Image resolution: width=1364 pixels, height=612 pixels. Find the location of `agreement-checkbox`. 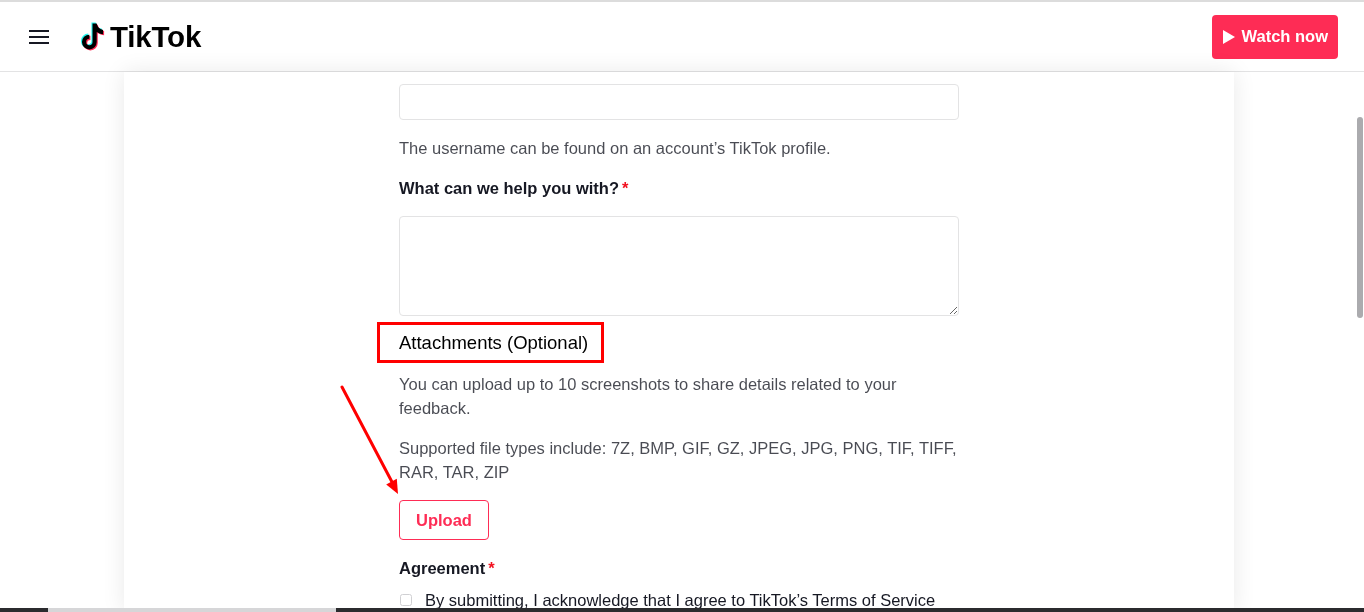

agreement-checkbox is located at coordinates (406, 600).